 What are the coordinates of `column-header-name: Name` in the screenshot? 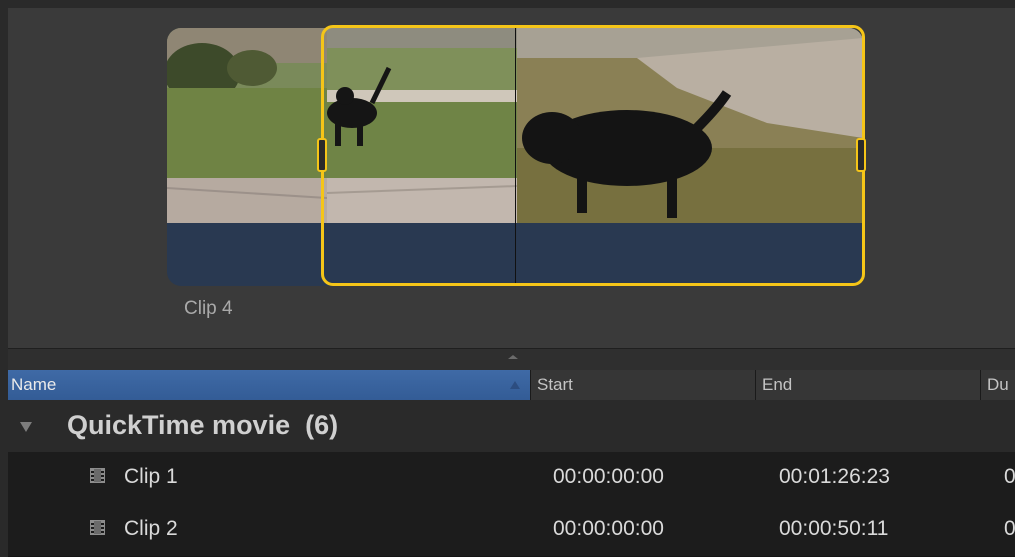 It's located at (269, 385).